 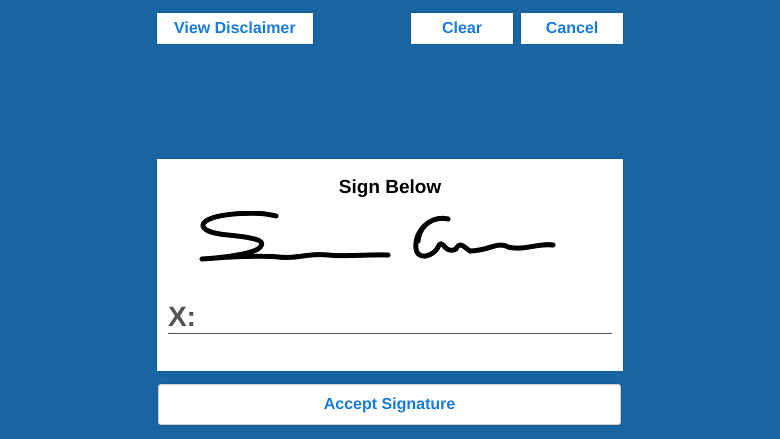 I want to click on pad-title: Sign Below, so click(x=390, y=188).